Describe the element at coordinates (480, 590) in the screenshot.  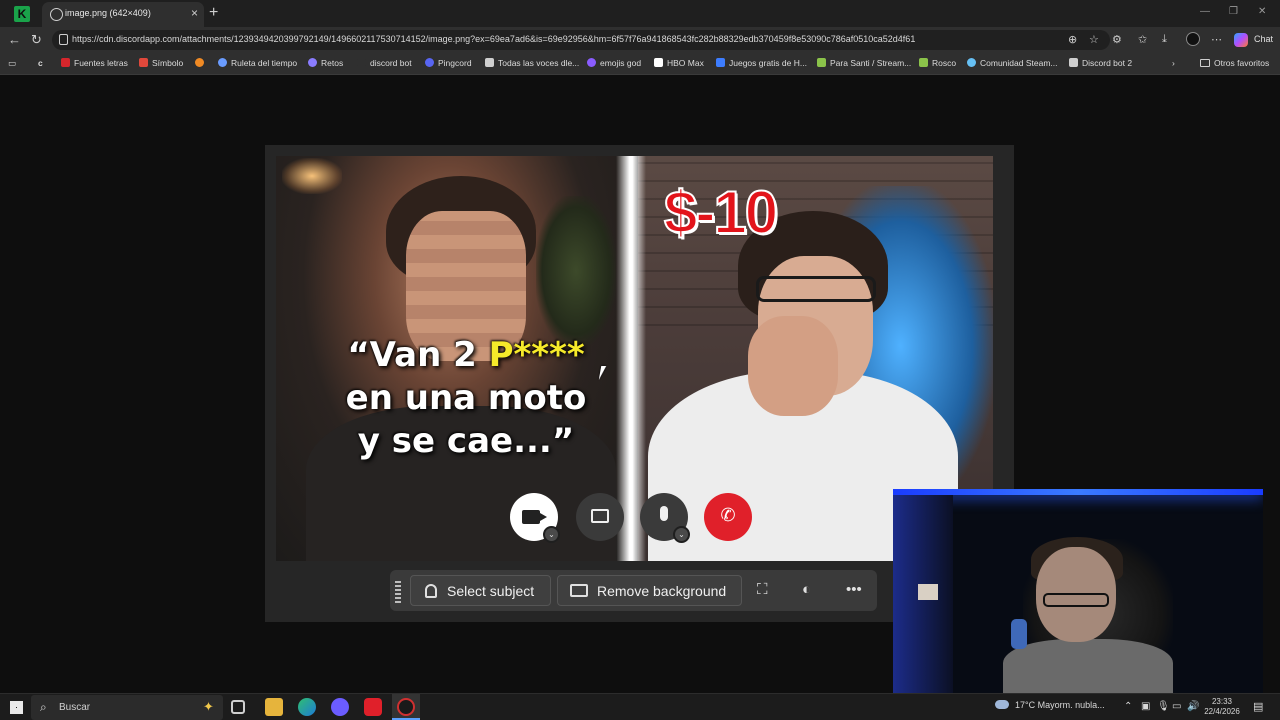
I see `select-subject-button: Select subject` at that location.